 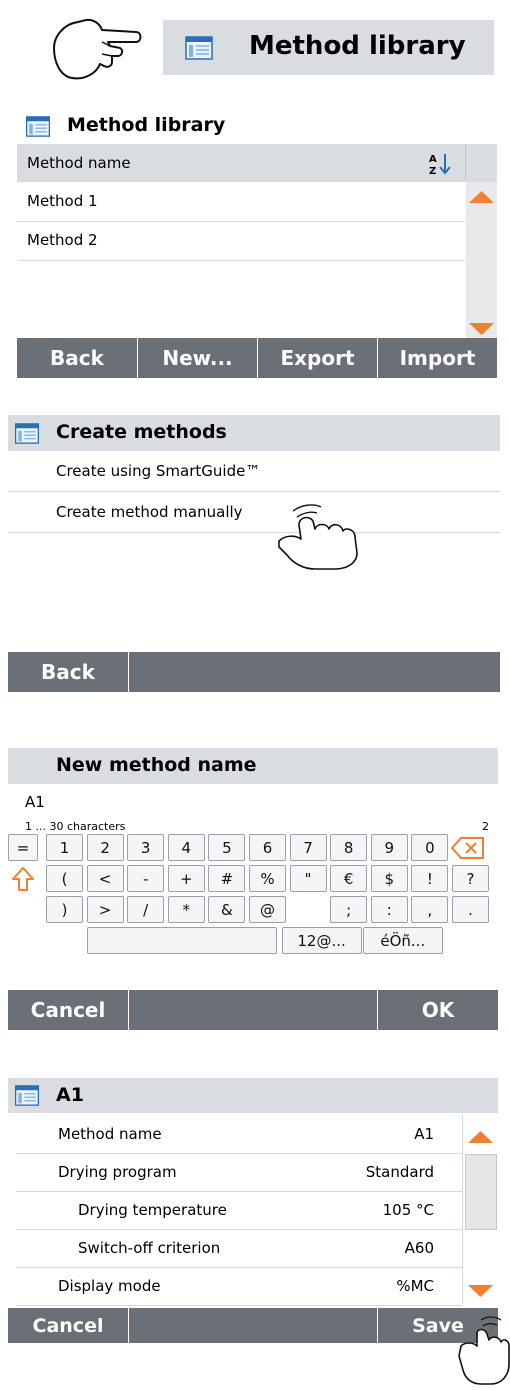 What do you see at coordinates (254, 512) in the screenshot?
I see `option-create-manually: Create method manually` at bounding box center [254, 512].